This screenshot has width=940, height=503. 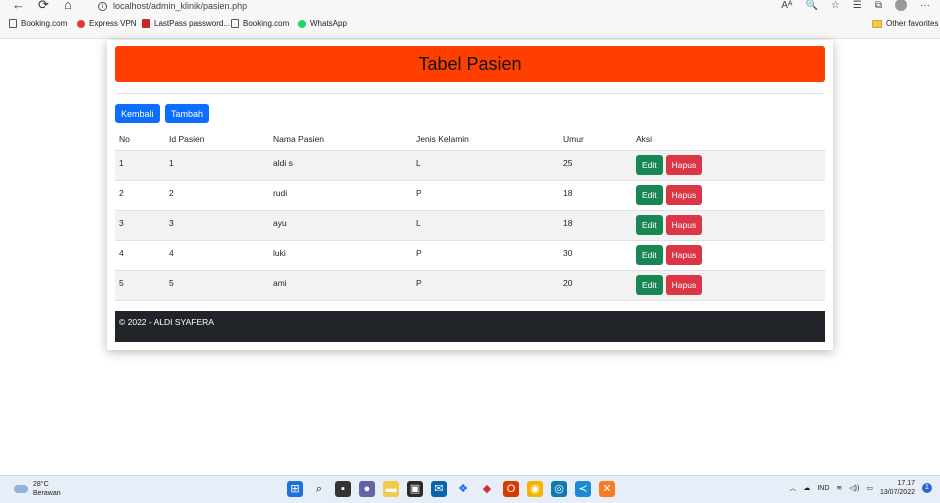 What do you see at coordinates (43, 5) in the screenshot?
I see `refresh-icon: ⟳` at bounding box center [43, 5].